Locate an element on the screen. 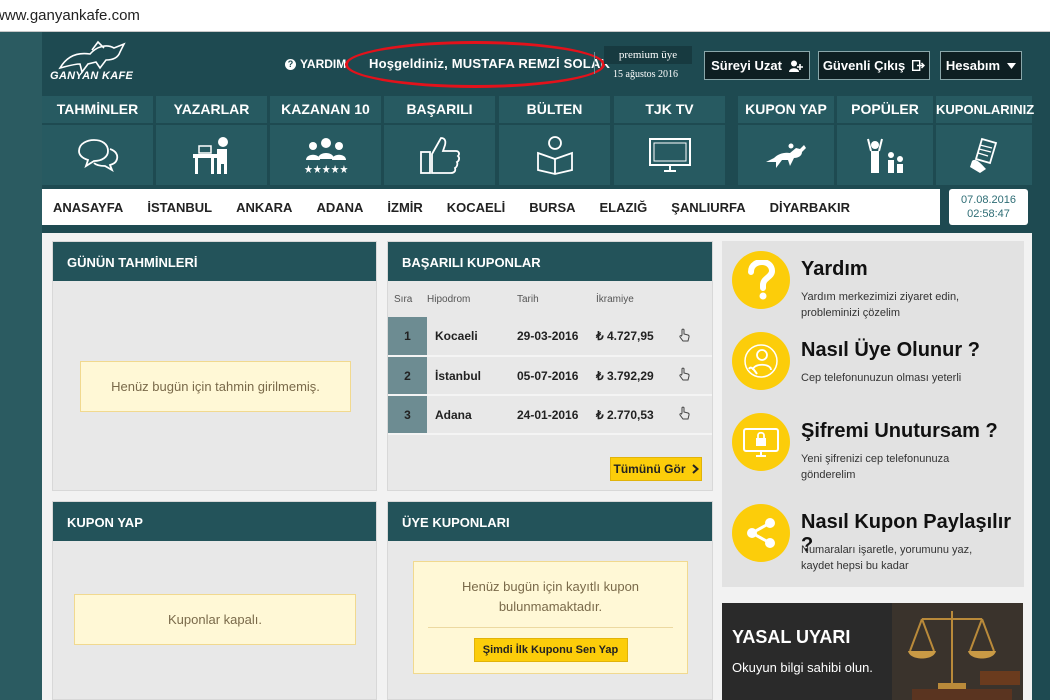  sidebar-desc-line: probleminizi çözelim is located at coordinates (851, 313).